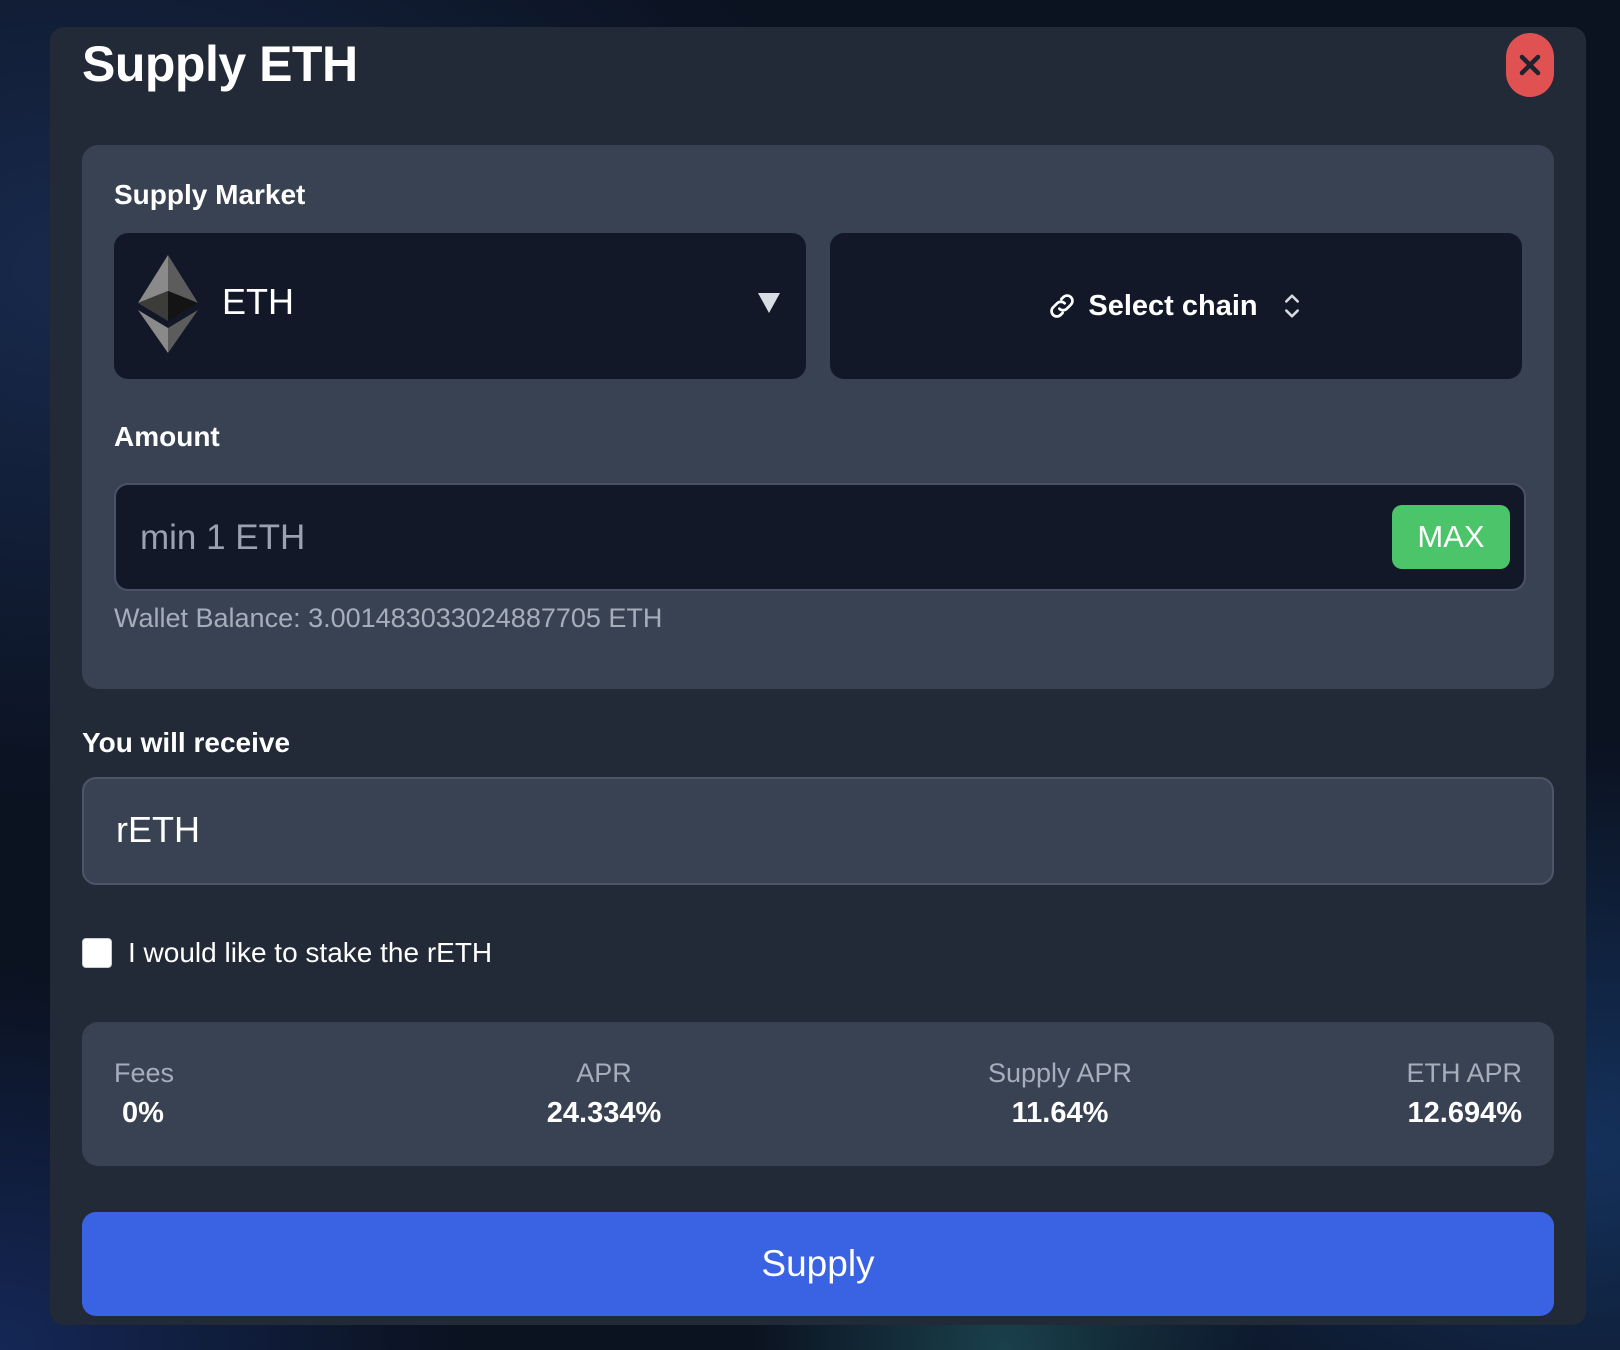 Image resolution: width=1620 pixels, height=1350 pixels. I want to click on supply-button: Supply, so click(818, 1264).